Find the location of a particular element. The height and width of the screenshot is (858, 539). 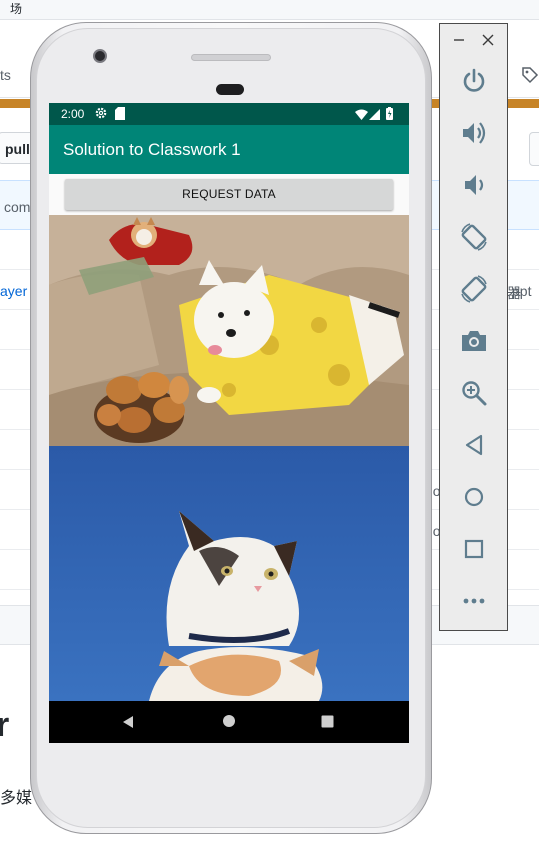

tag-icon is located at coordinates (530, 75).